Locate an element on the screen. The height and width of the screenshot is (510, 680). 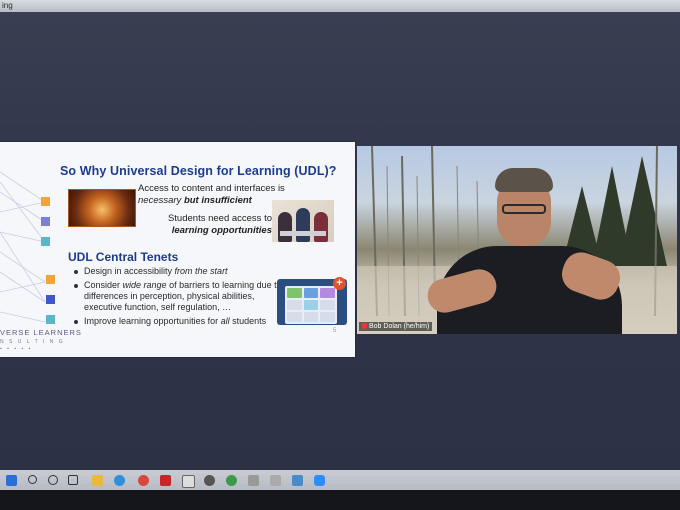
access-line-2-bold: but insufficient is located at coordinates (217, 200).